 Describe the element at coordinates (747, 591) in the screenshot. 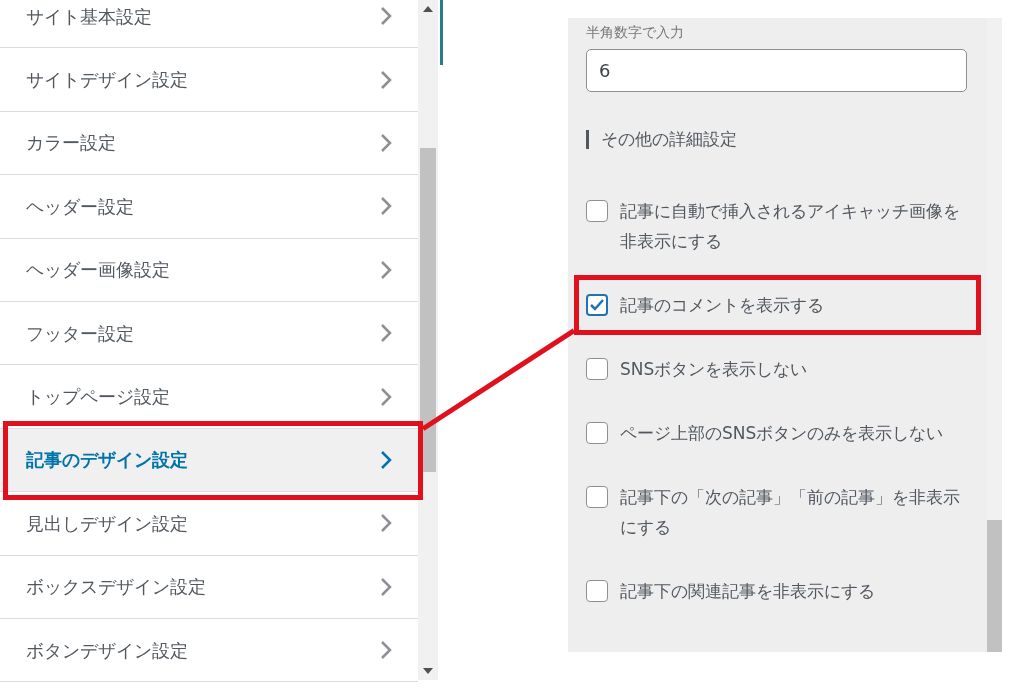

I see `option-label: 記事下の関連記事を非表示にする` at that location.